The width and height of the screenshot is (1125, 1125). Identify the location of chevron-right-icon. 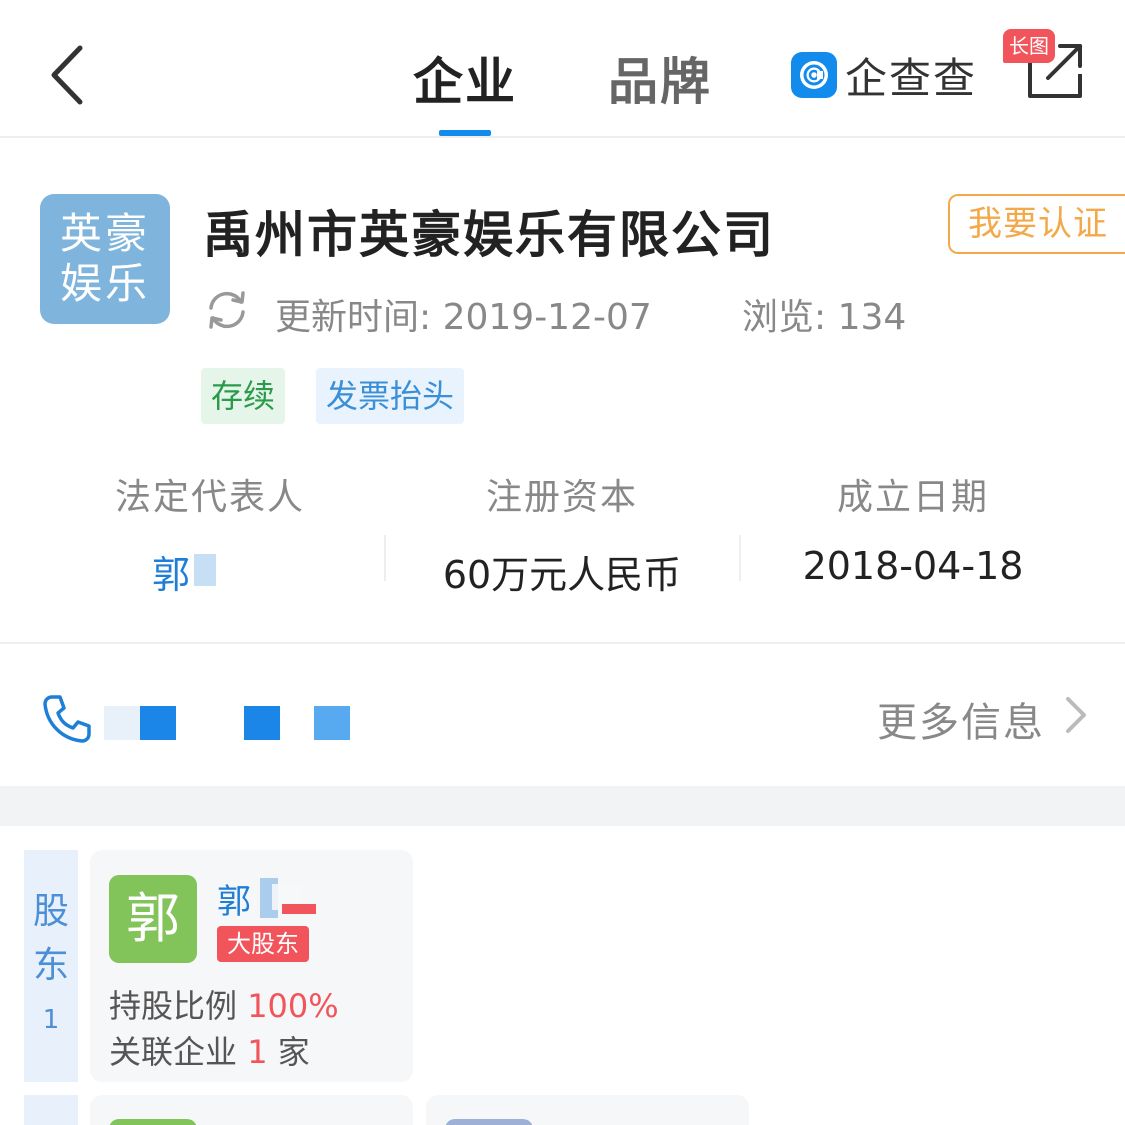
(1075, 715).